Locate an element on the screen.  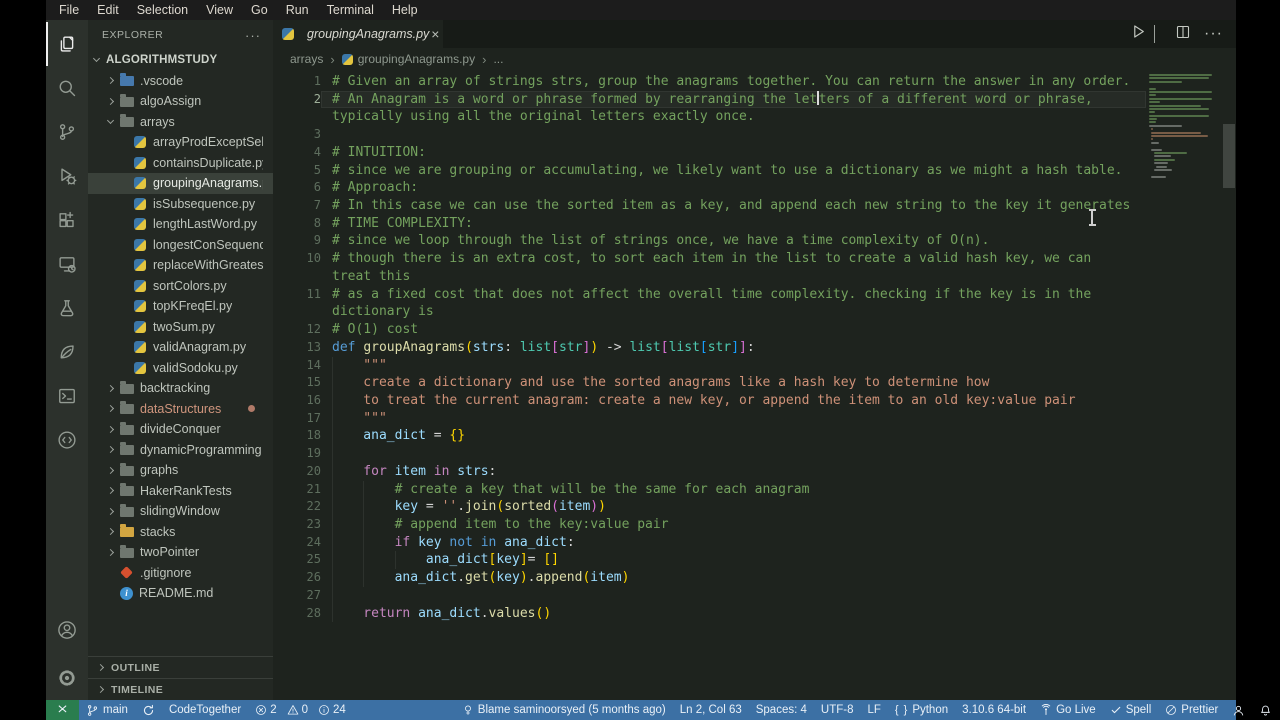
tree-item-label: isSubsequence.py is located at coordinates (204, 203).